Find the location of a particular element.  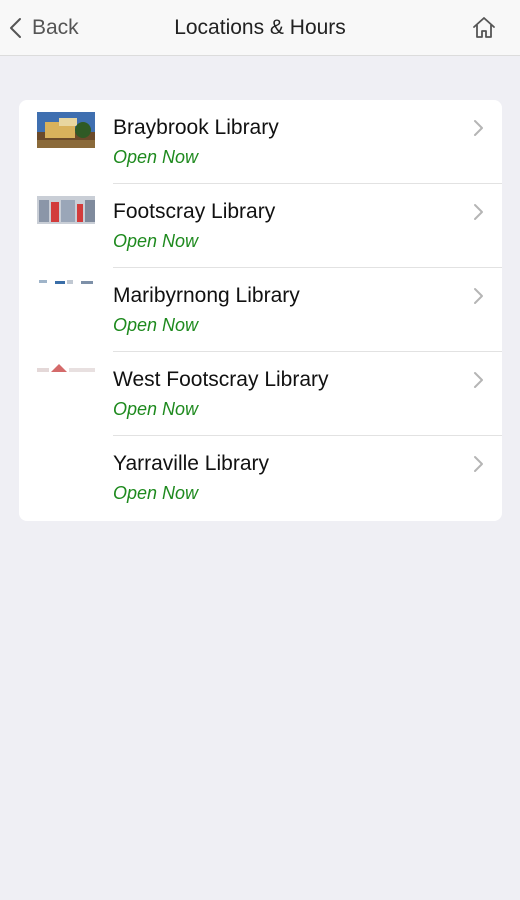

list-item-braybrook: Braybrook Library Open Now is located at coordinates (260, 142).